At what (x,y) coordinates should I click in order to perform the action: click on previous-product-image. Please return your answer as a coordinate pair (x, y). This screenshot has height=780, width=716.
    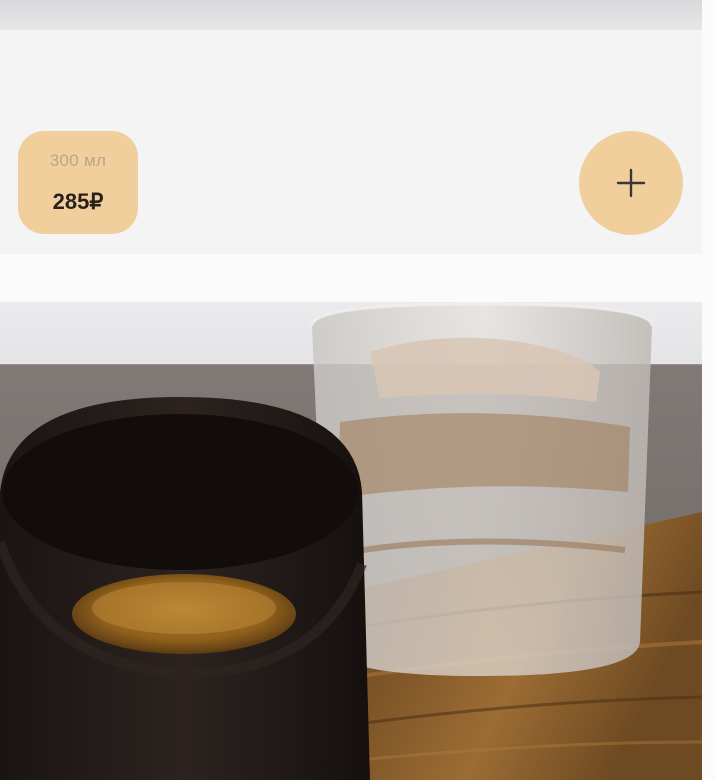
    Looking at the image, I should click on (351, 15).